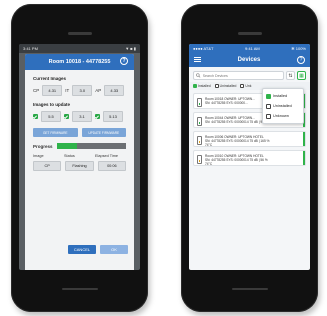  I want to click on dropdown-item-unknown: Unknown, so click(283, 116).